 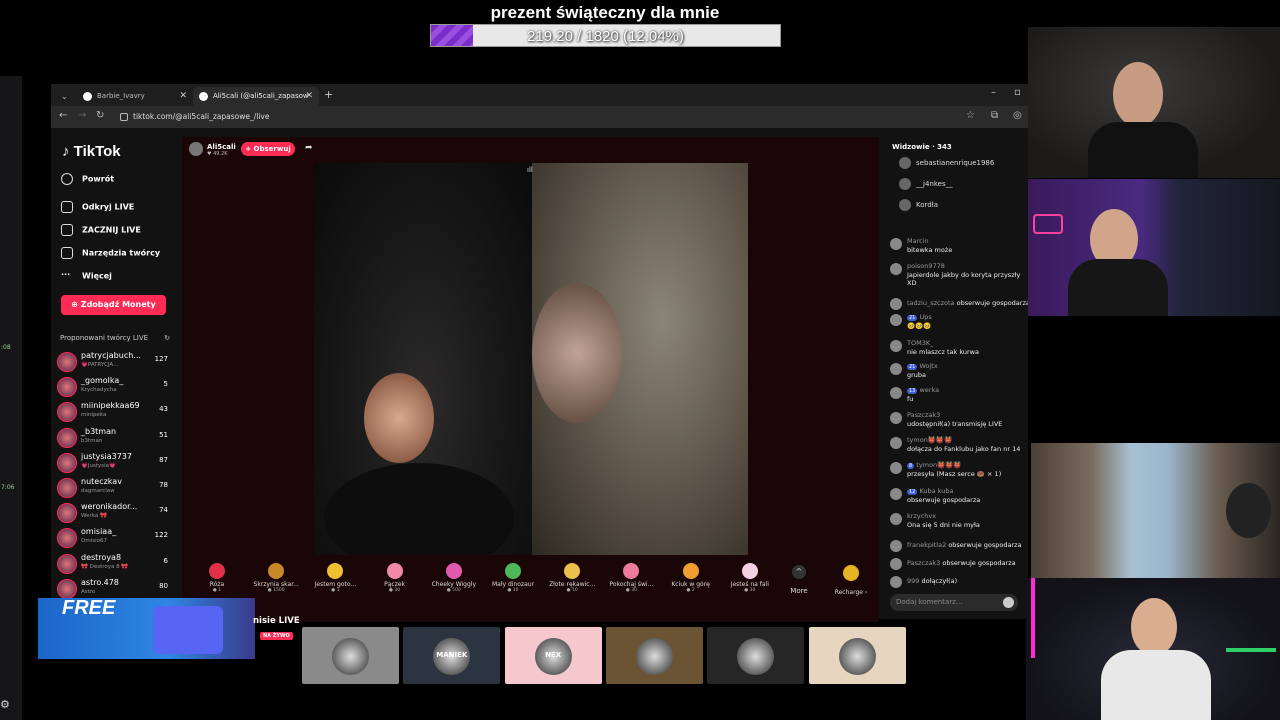 What do you see at coordinates (1017, 92) in the screenshot?
I see `maximize-icon: ▫` at bounding box center [1017, 92].